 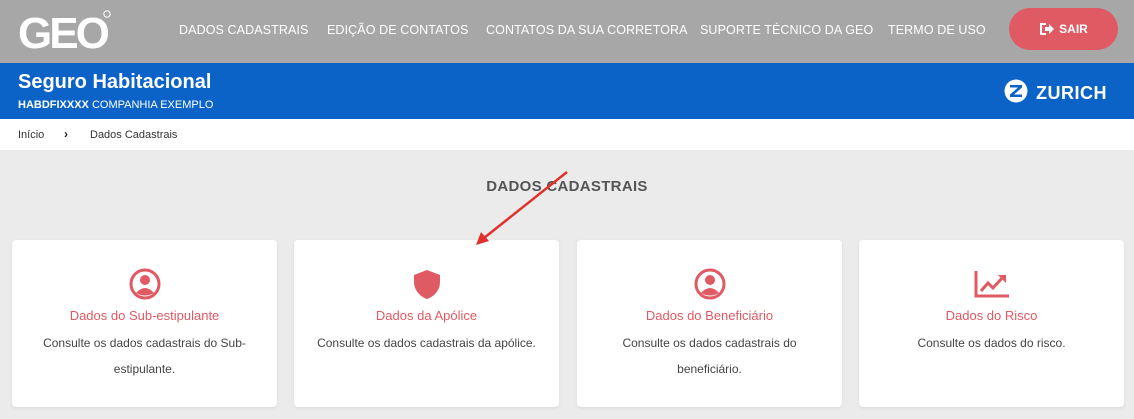 I want to click on card-title: Dados do Beneficiário, so click(x=709, y=315).